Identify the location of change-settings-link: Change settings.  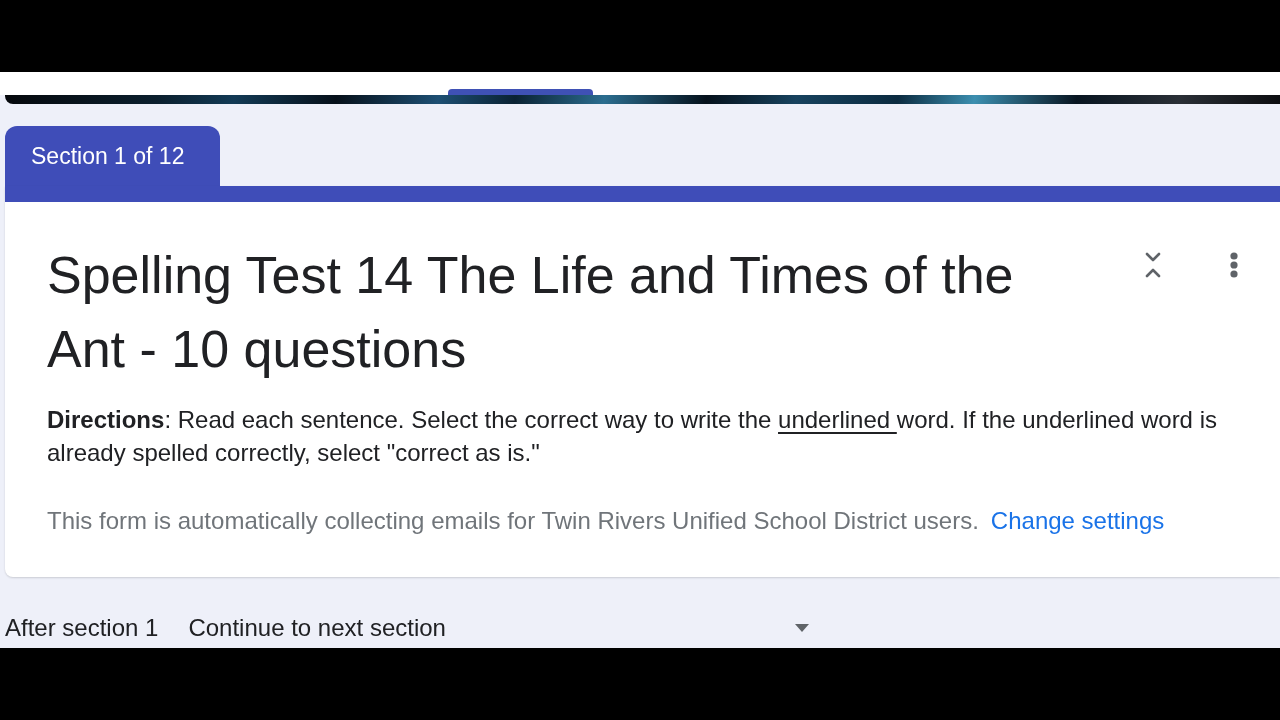
(1077, 521).